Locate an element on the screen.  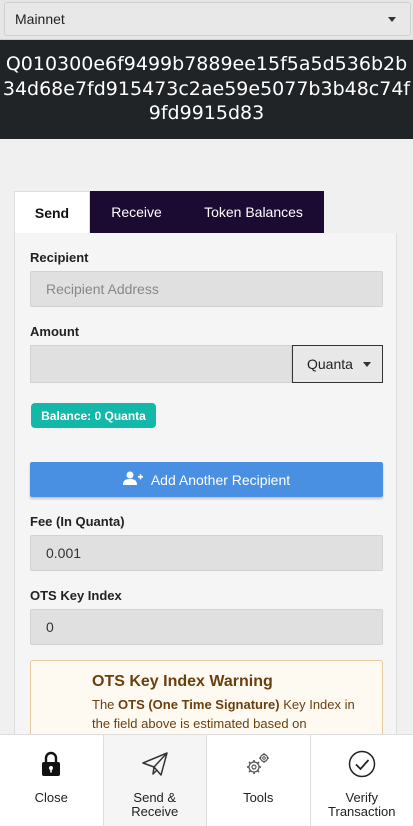
nav-verify-transaction-label: Verify Transaction is located at coordinates (362, 804).